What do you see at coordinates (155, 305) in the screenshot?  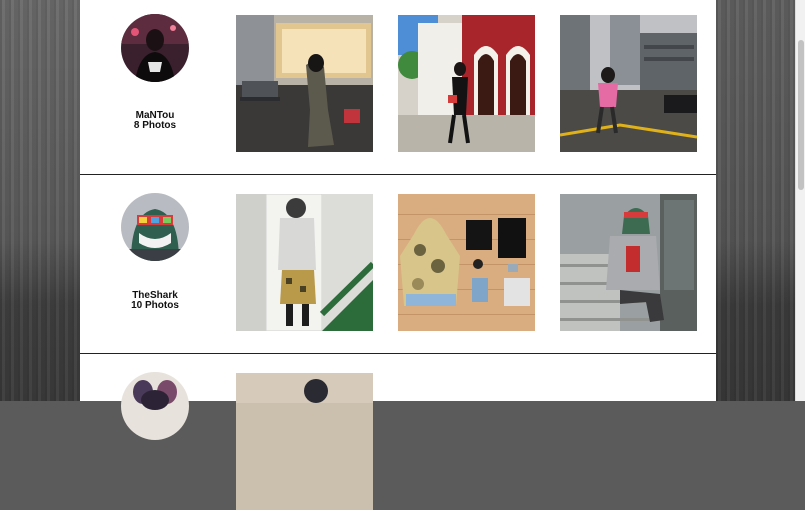 I see `photo-count: 10 Photos` at bounding box center [155, 305].